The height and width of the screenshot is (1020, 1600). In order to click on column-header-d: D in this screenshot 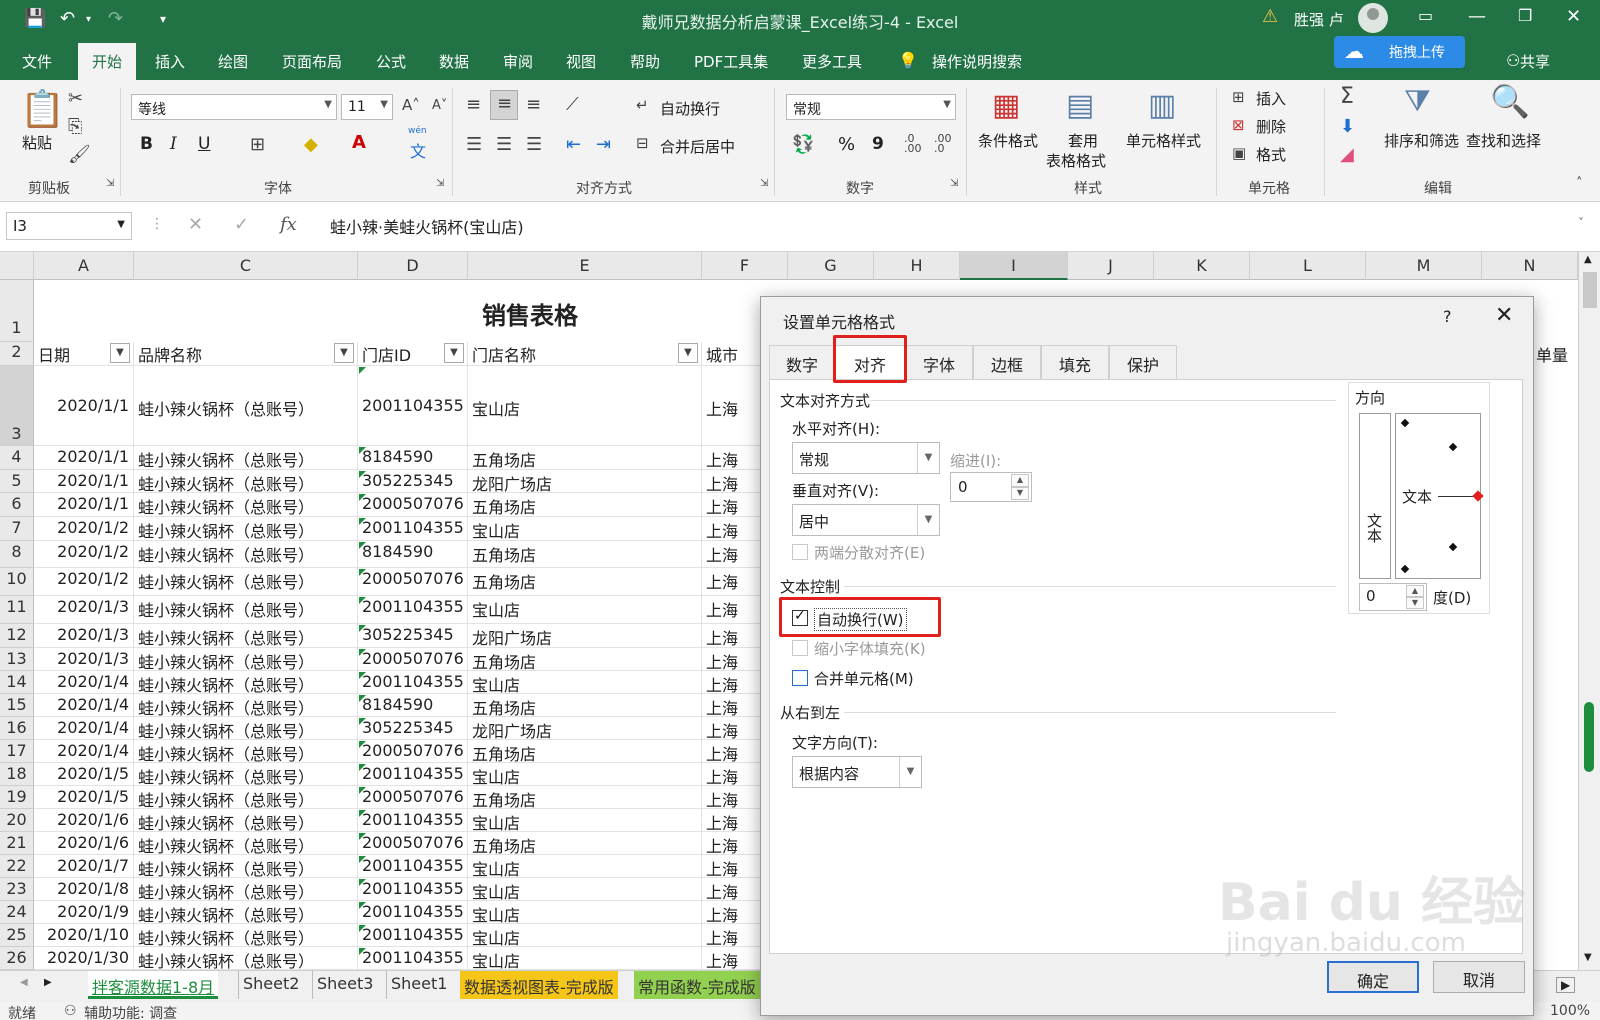, I will do `click(413, 266)`.